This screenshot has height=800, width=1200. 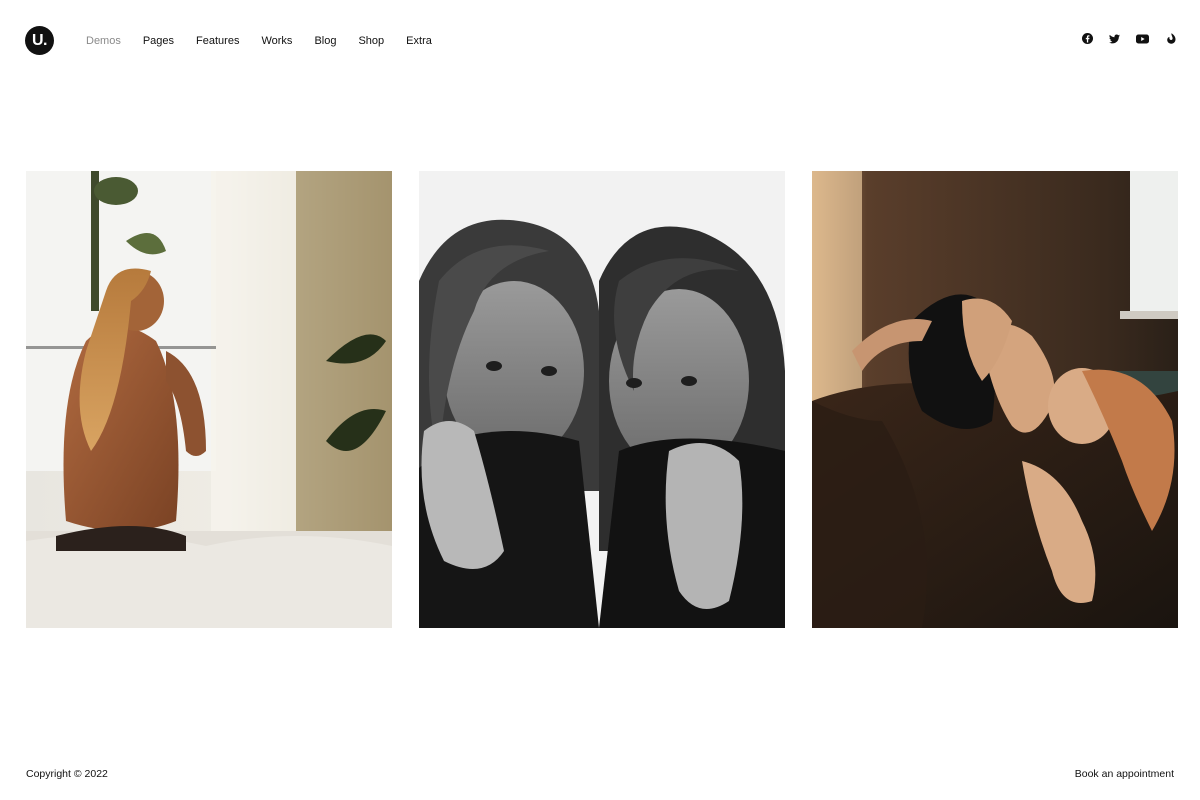 I want to click on nav-item-blog: Blog, so click(x=325, y=41).